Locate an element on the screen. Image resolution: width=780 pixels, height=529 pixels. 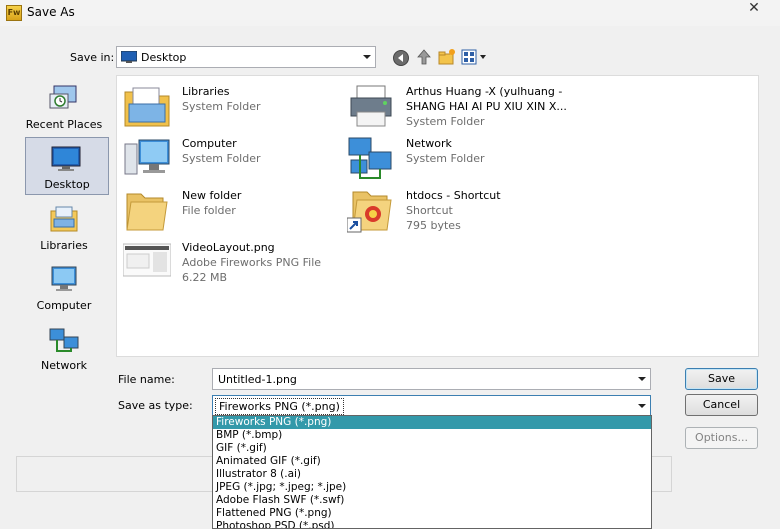
fireworks-app-icon: Fw is located at coordinates (14, 13).